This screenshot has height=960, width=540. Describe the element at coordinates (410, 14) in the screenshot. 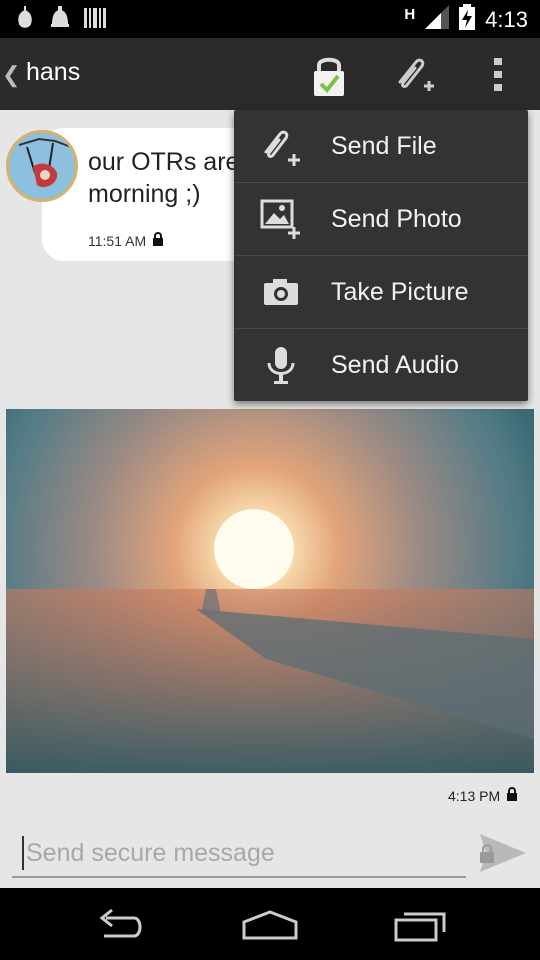

I see `network-type-label: H` at that location.